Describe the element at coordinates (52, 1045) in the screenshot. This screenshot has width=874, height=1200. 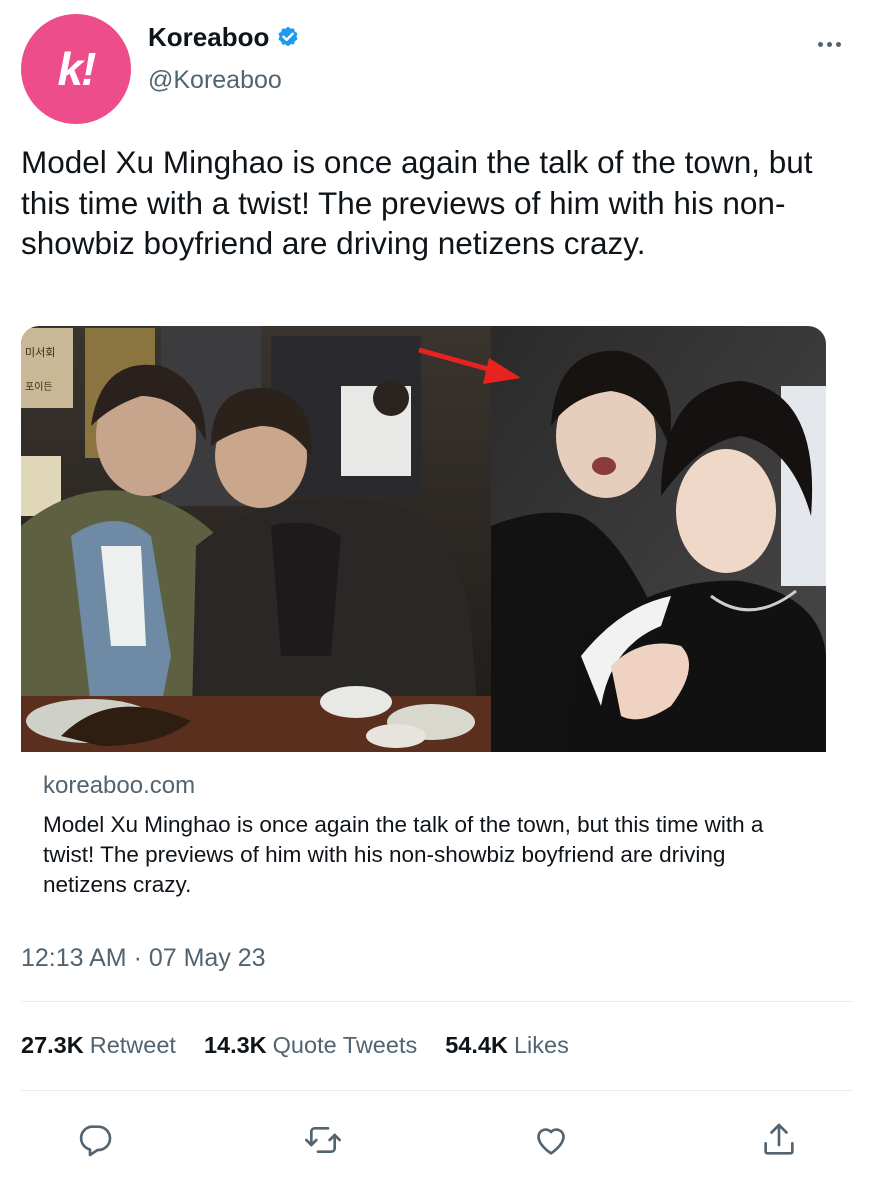
I see `retweets-count: 27.3K` at that location.